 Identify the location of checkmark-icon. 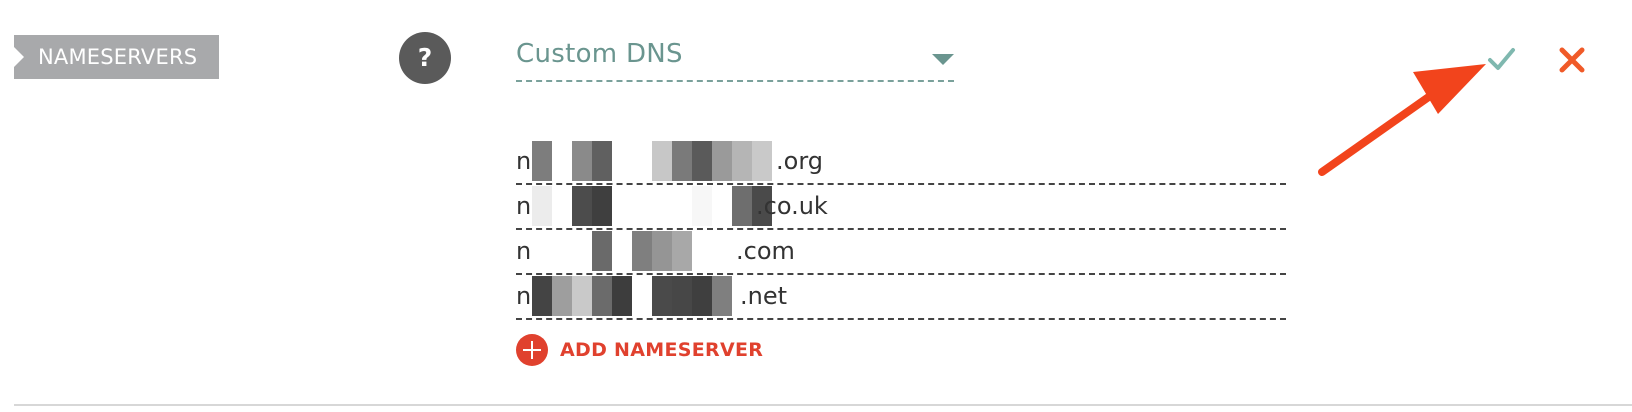
(1501, 59).